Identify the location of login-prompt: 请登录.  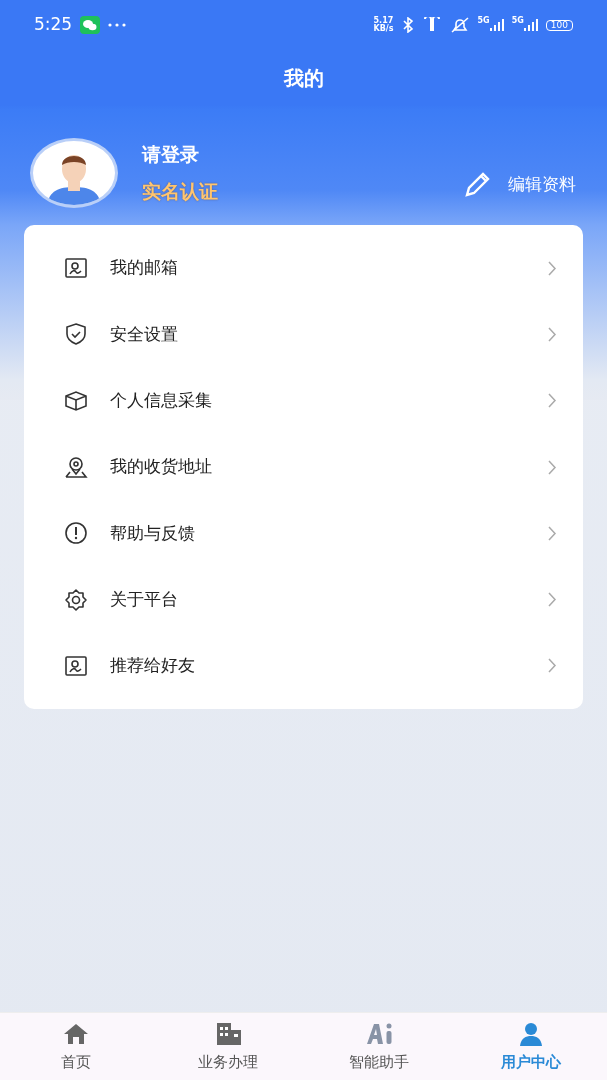
(302, 154).